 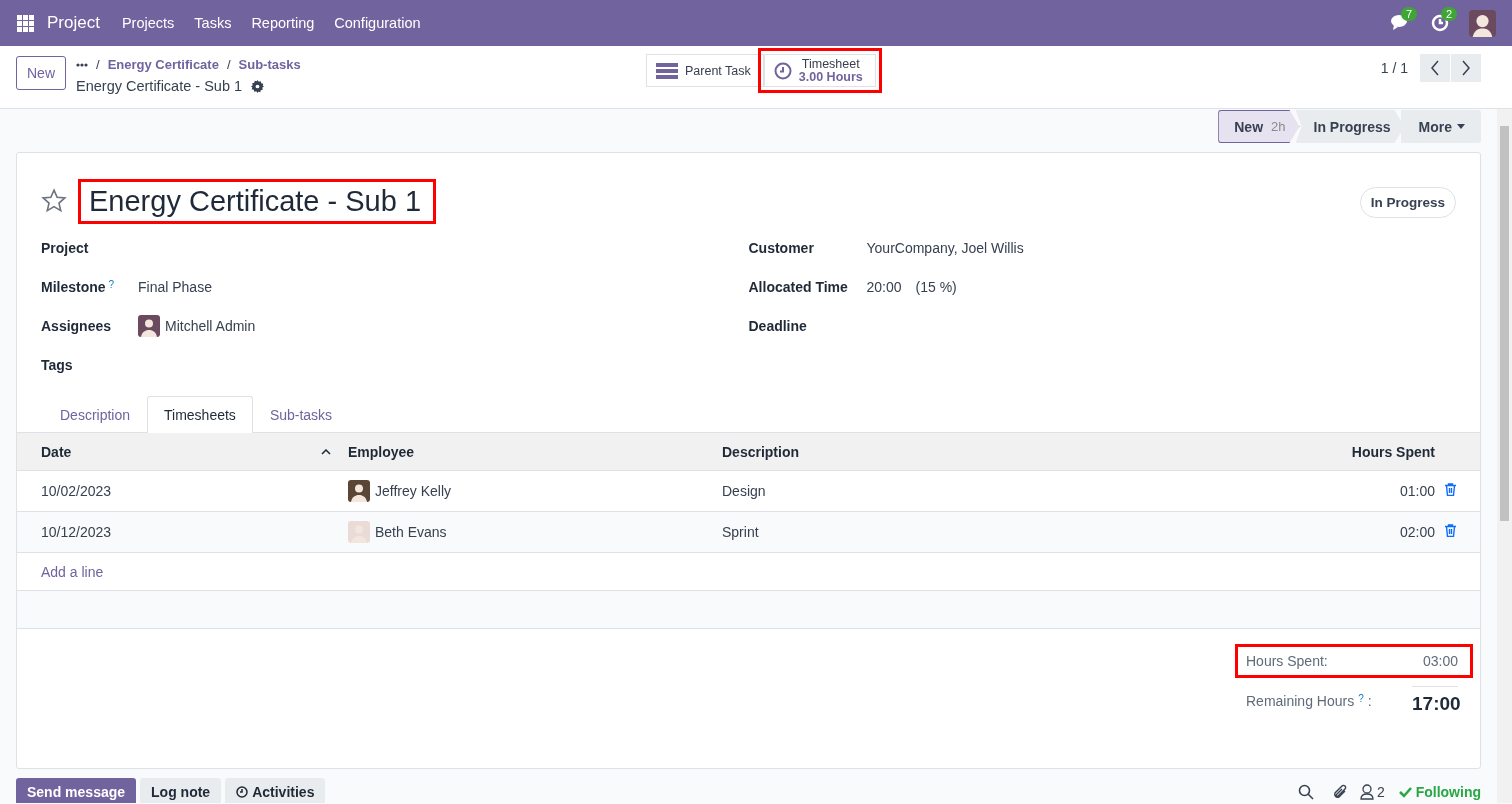 I want to click on column-header: Description, so click(x=1023, y=451).